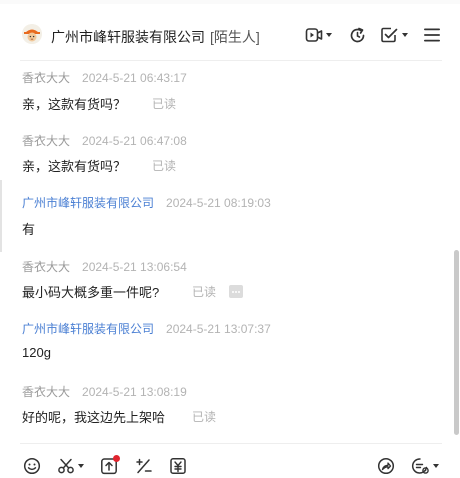 Image resolution: width=460 pixels, height=478 pixels. I want to click on avatar, so click(32, 34).